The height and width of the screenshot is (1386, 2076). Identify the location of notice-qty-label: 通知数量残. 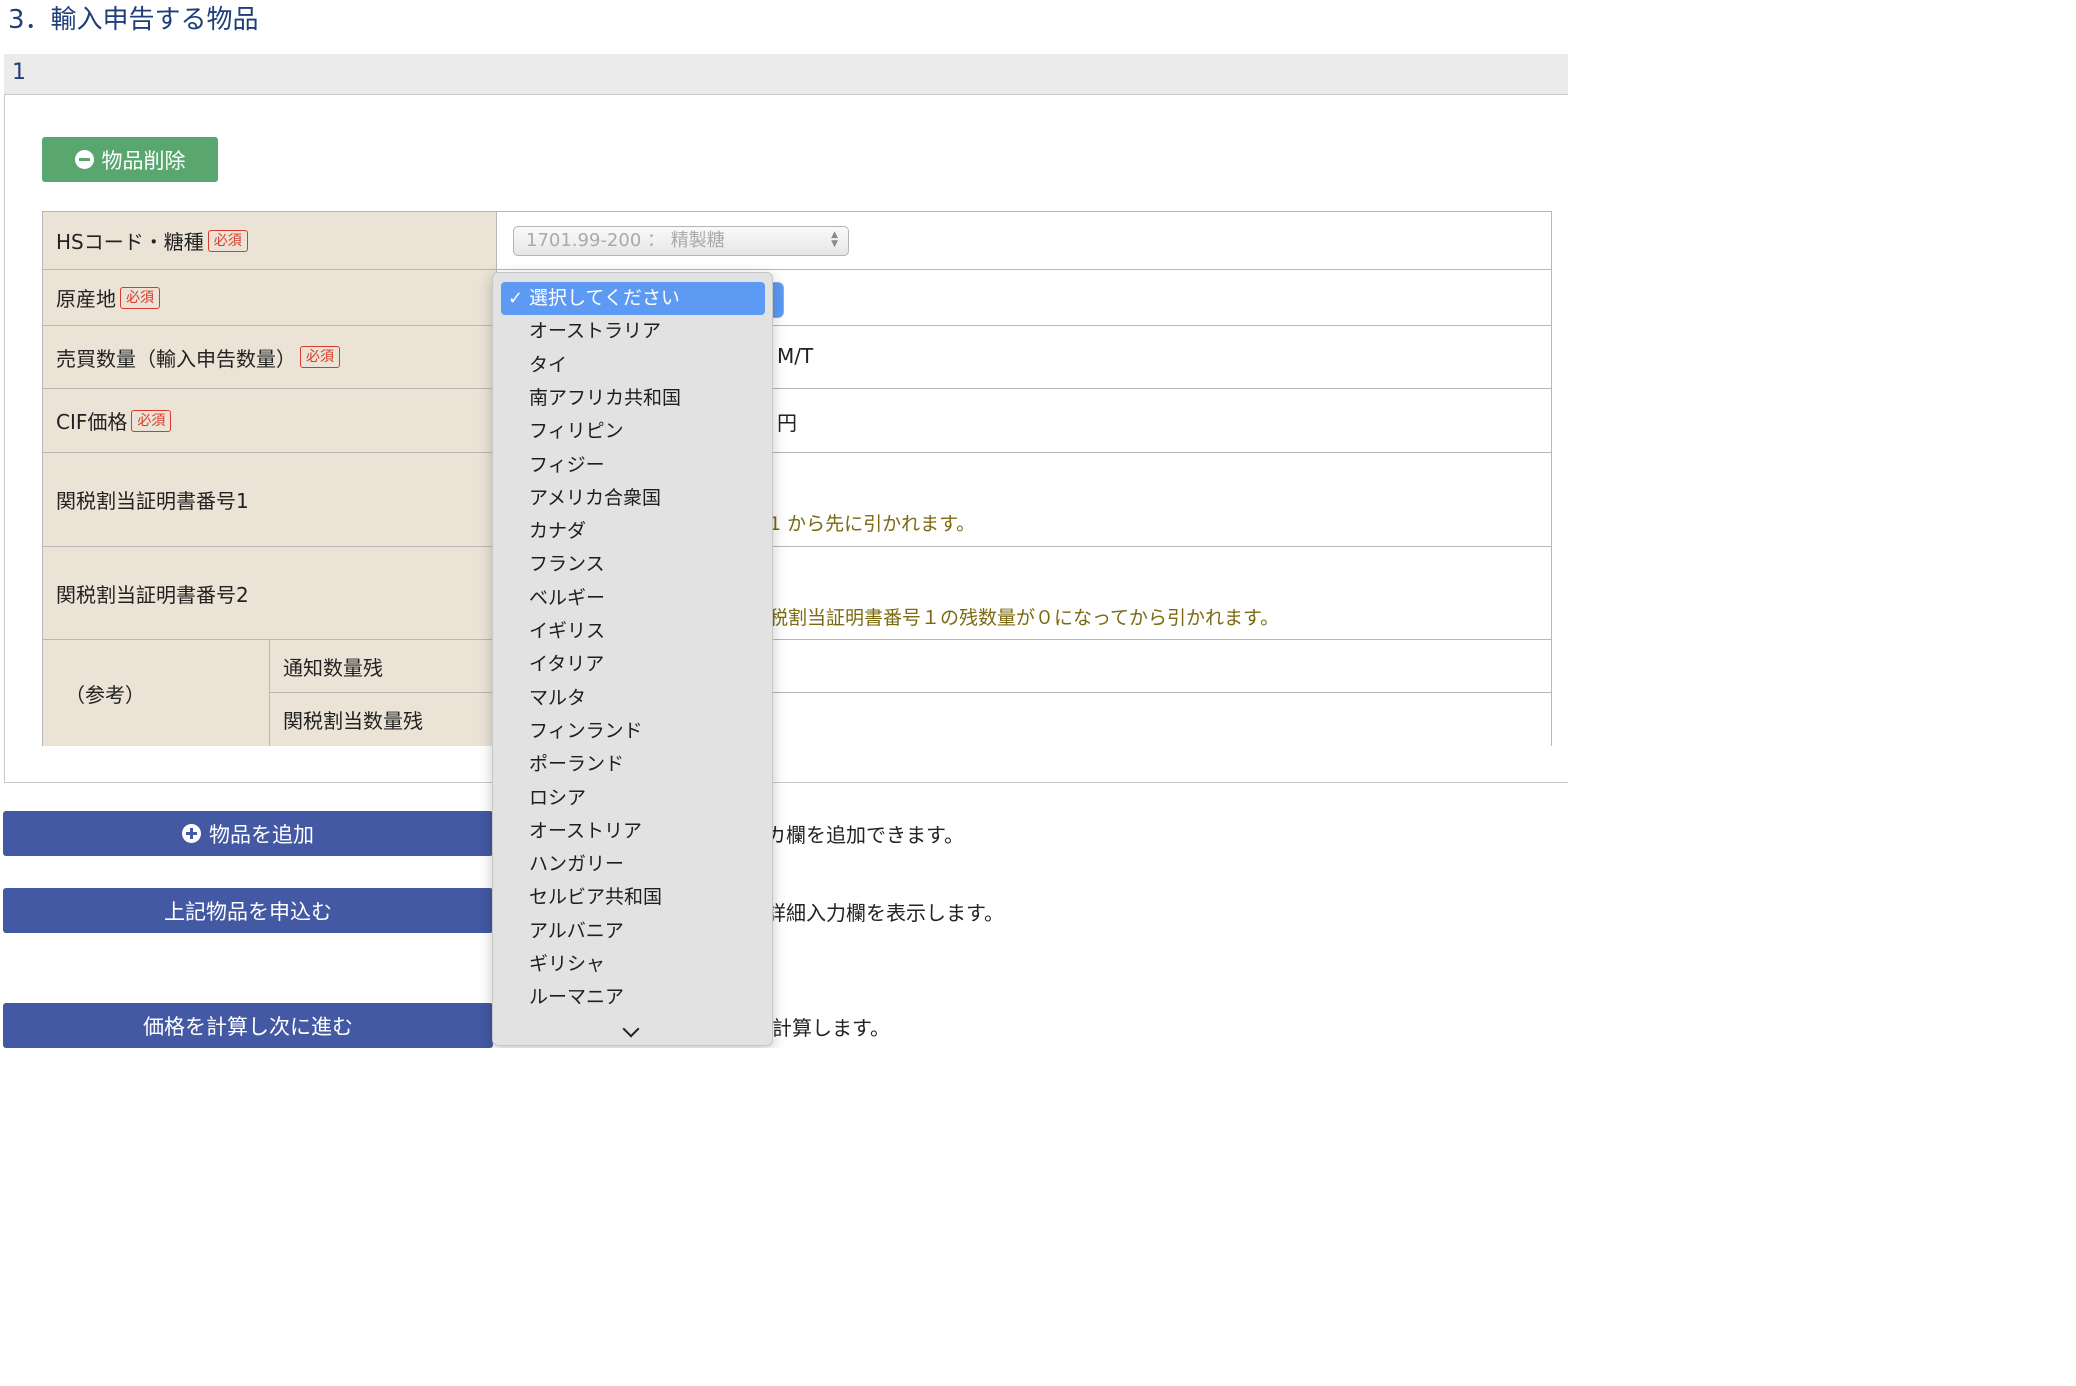
(333, 667).